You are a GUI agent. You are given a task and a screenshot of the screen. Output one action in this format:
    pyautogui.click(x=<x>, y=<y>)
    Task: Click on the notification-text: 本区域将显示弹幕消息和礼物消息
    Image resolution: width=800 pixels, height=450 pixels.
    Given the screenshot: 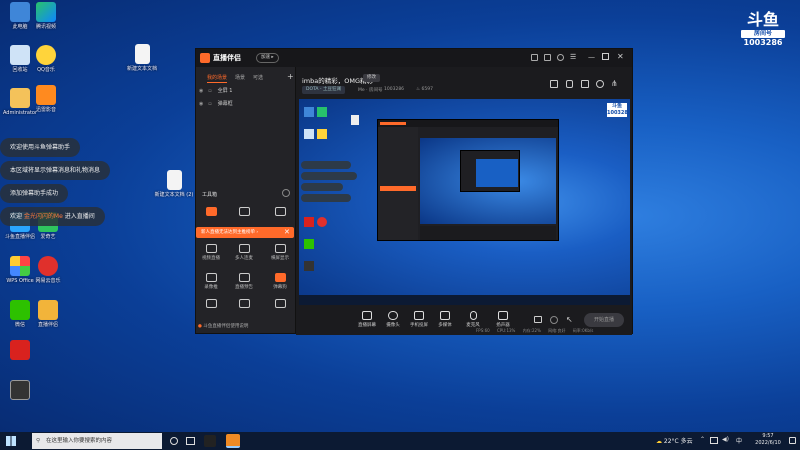 What is the action you would take?
    pyautogui.click(x=55, y=170)
    